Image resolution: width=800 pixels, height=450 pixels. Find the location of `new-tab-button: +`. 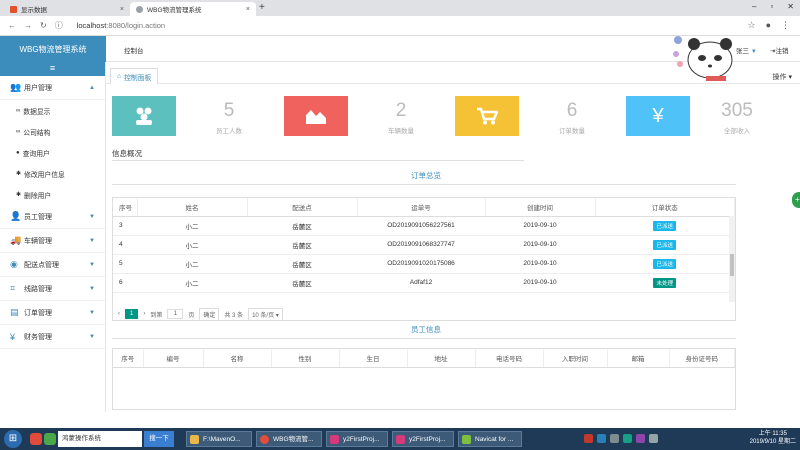

new-tab-button: + is located at coordinates (262, 7).